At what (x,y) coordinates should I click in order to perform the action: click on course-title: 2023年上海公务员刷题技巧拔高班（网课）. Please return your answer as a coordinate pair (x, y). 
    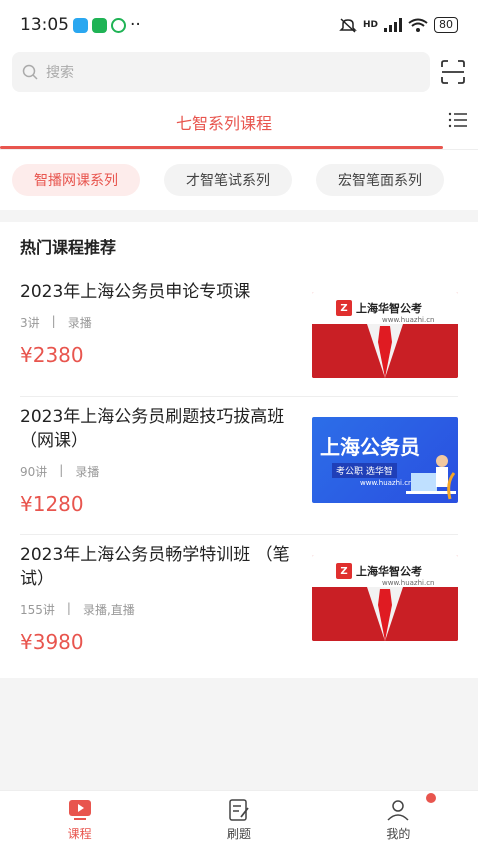
    Looking at the image, I should click on (152, 429).